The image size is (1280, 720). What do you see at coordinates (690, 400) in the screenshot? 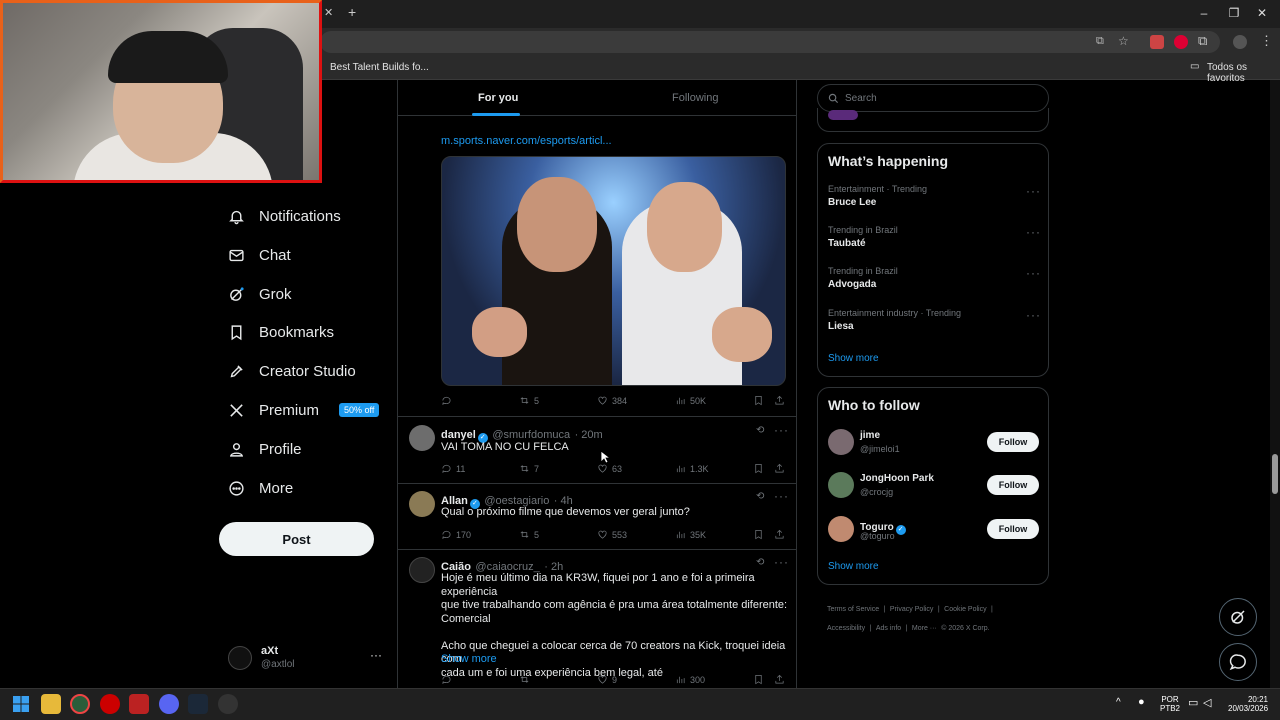
I see `views-button: 50K` at bounding box center [690, 400].